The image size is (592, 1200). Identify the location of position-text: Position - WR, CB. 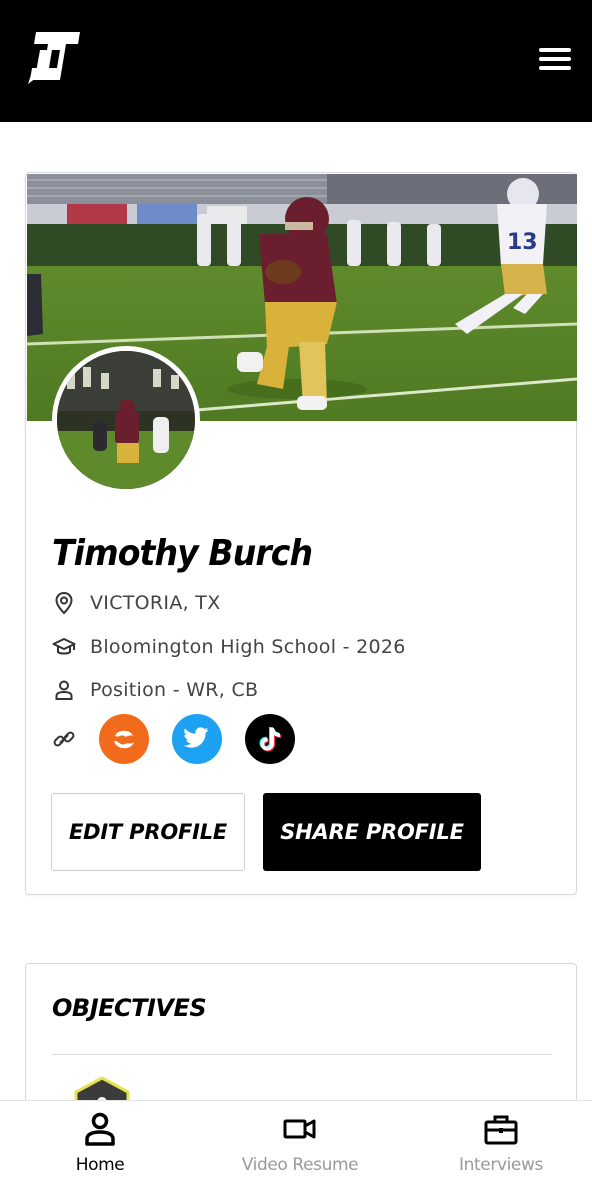
(174, 690).